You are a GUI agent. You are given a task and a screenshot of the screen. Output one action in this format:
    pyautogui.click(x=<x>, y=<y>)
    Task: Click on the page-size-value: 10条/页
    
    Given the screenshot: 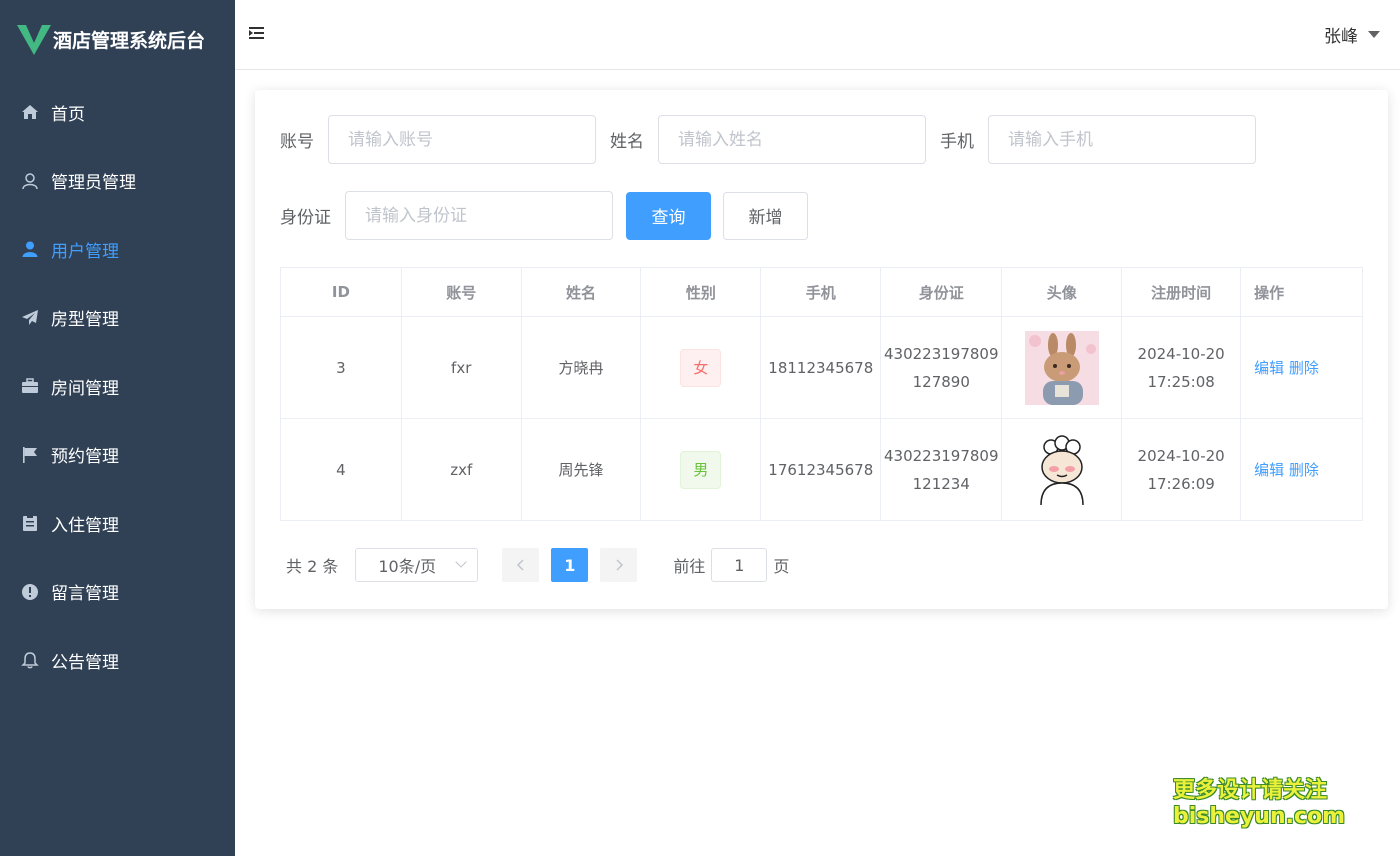 What is the action you would take?
    pyautogui.click(x=407, y=566)
    